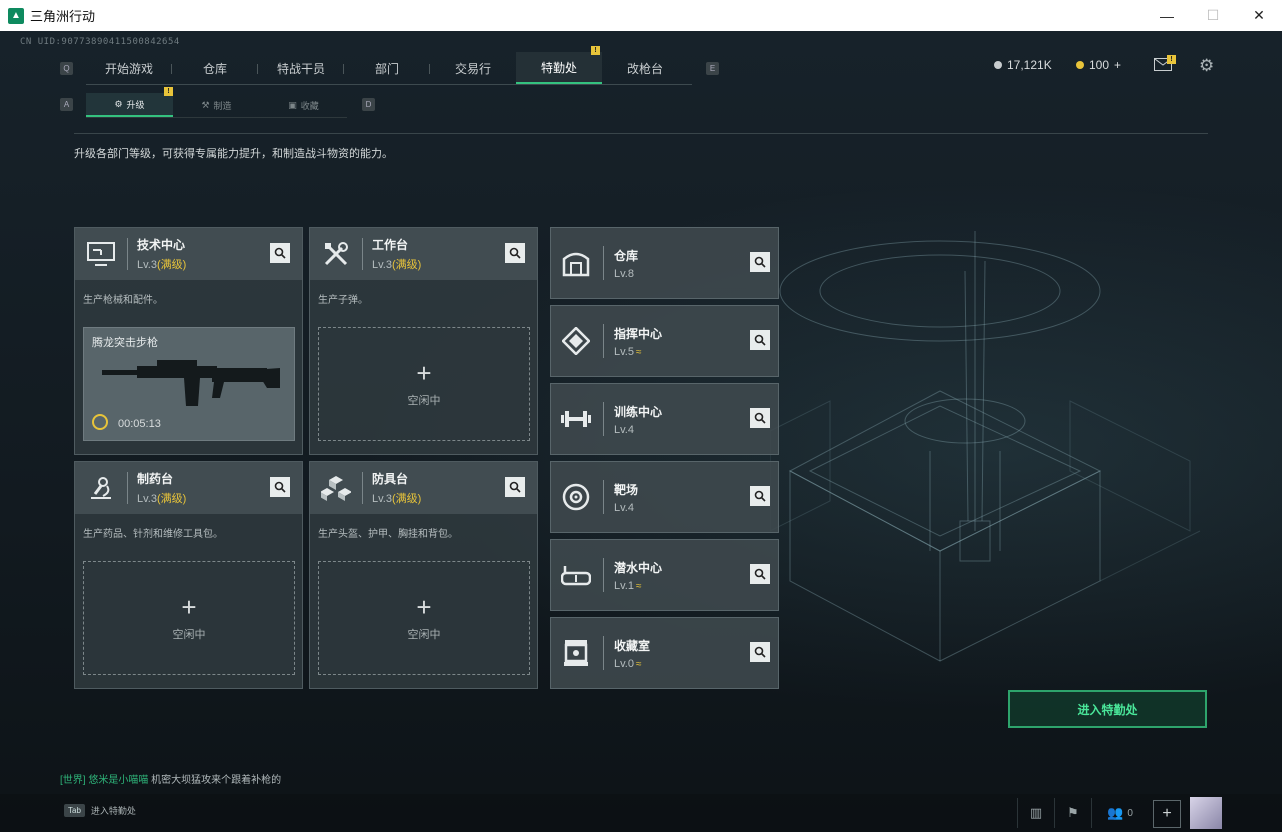 This screenshot has height=832, width=1282. What do you see at coordinates (1167, 15) in the screenshot?
I see `minimize-button: —` at bounding box center [1167, 15].